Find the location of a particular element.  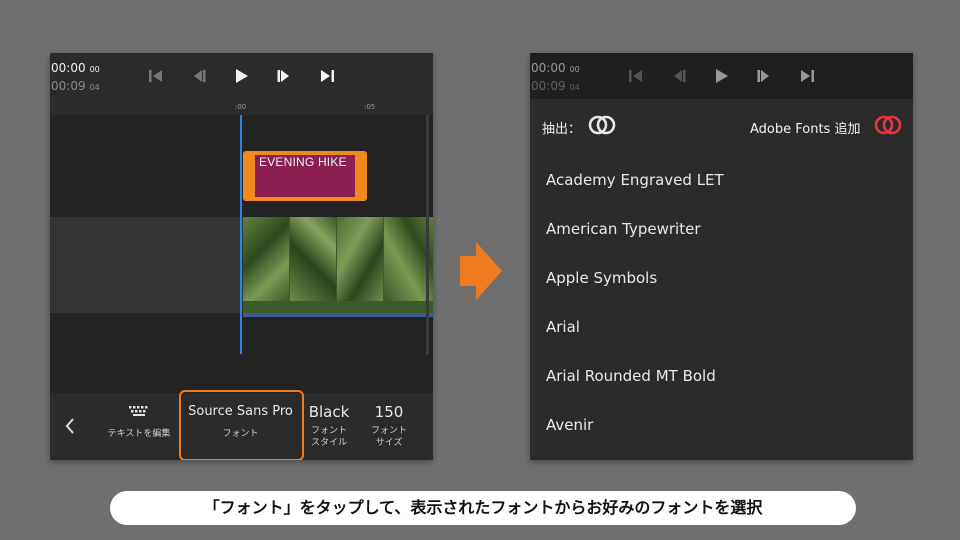

font-style-value: Black is located at coordinates (329, 412).